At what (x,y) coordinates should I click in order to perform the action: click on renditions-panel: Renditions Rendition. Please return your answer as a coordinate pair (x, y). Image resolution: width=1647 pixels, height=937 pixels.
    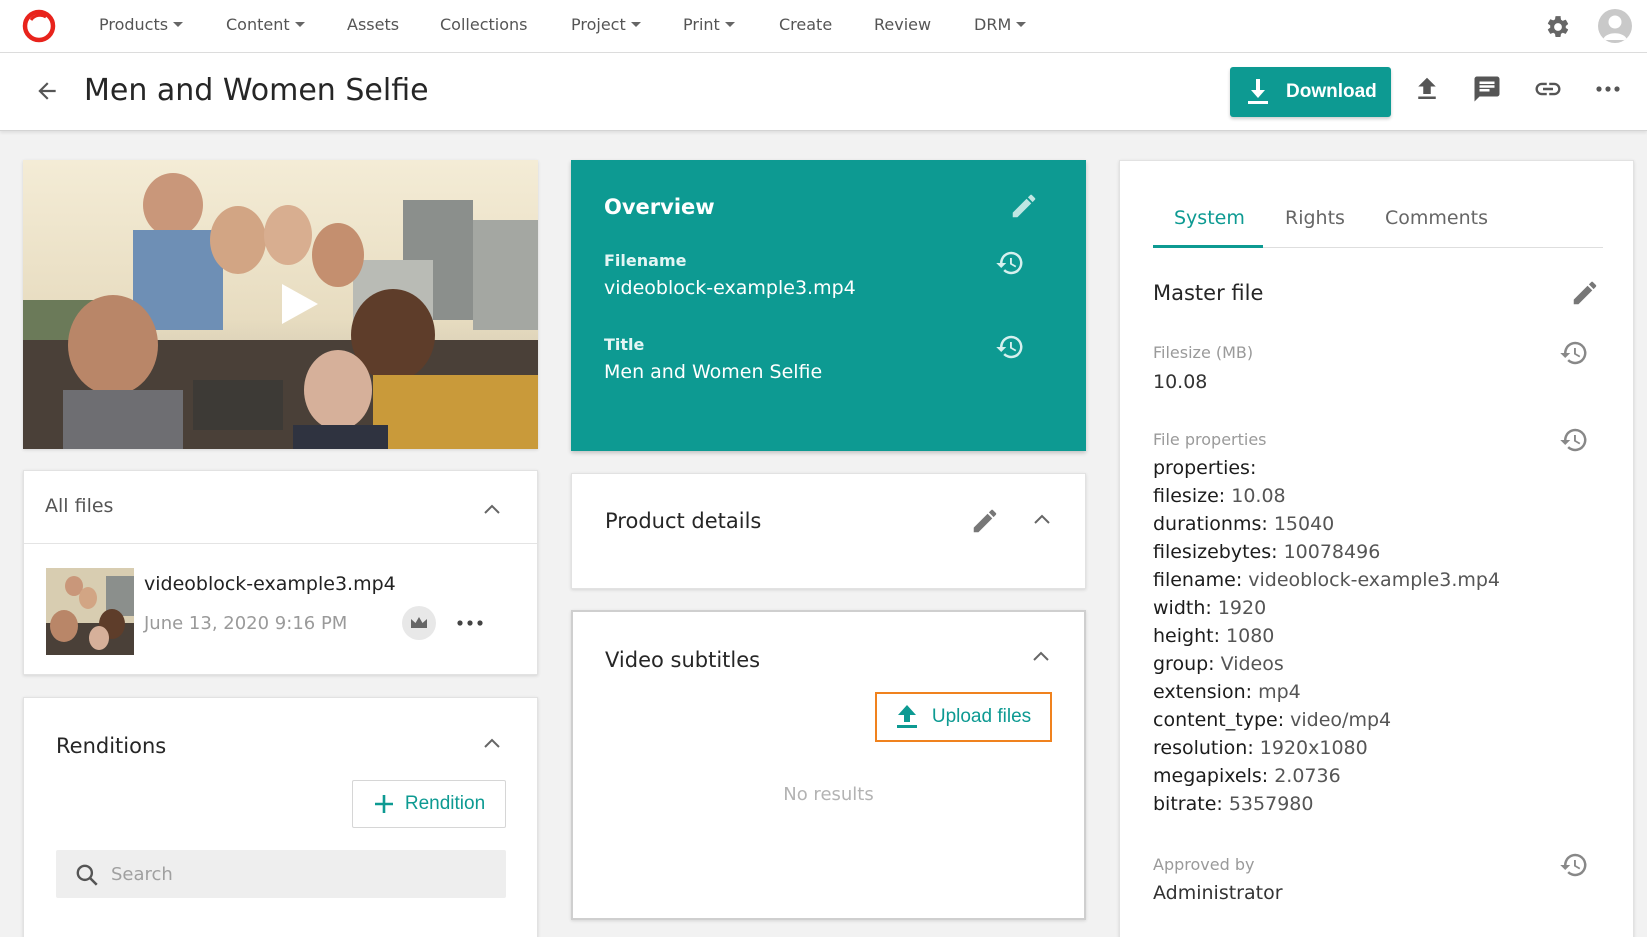
    Looking at the image, I should click on (280, 817).